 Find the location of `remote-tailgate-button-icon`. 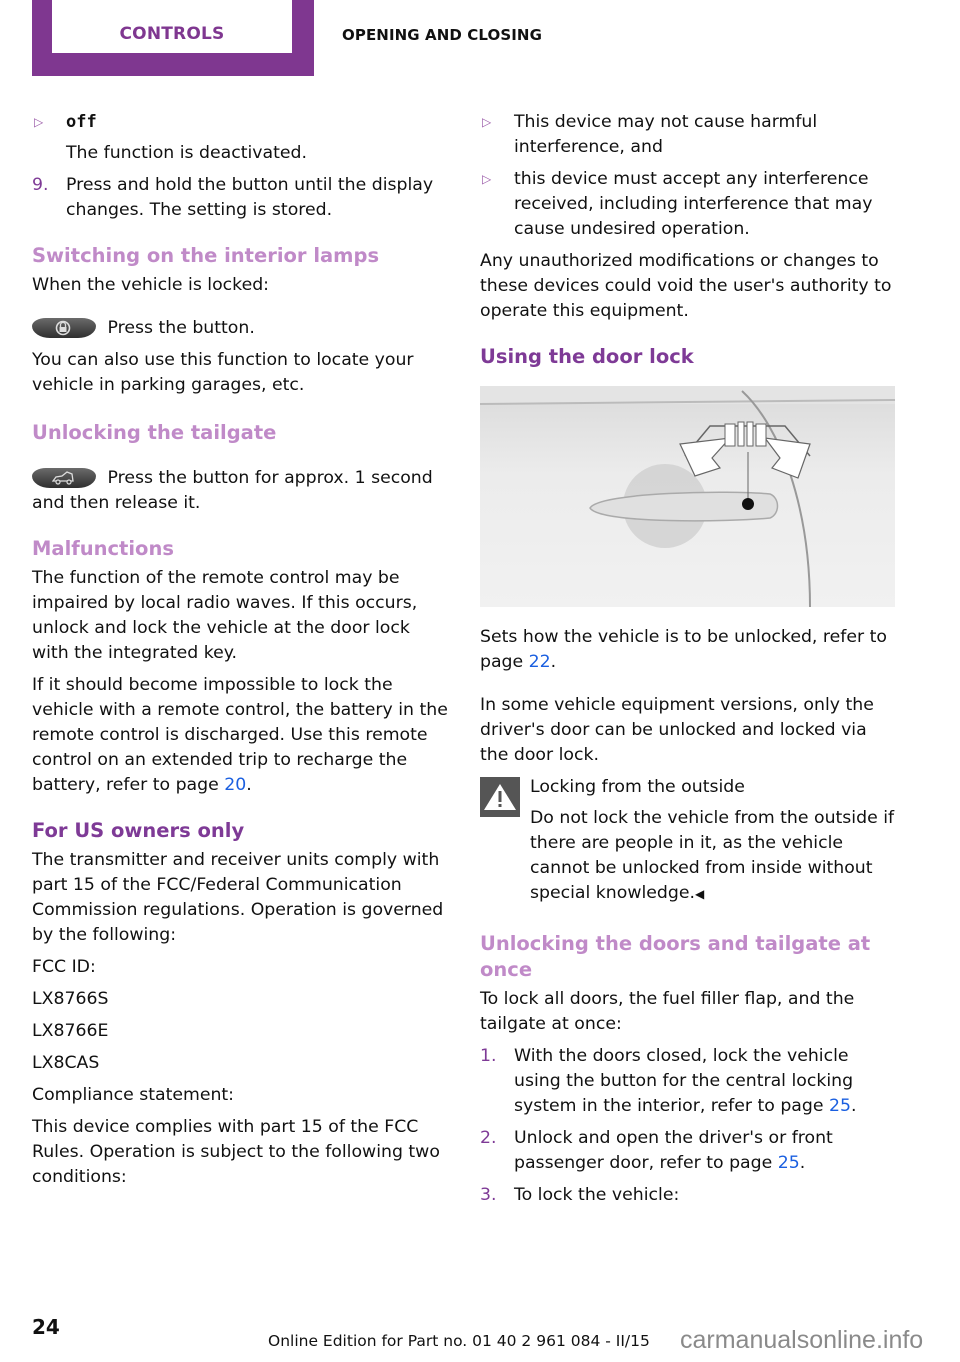

remote-tailgate-button-icon is located at coordinates (64, 478).